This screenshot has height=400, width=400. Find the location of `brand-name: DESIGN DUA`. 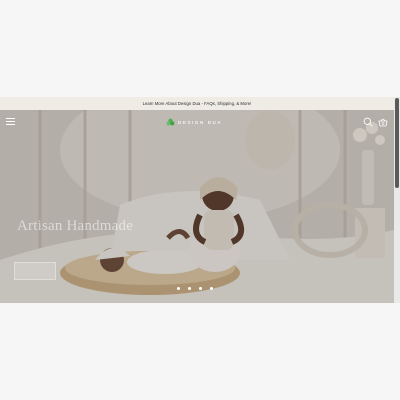

brand-name: DESIGN DUA is located at coordinates (200, 122).